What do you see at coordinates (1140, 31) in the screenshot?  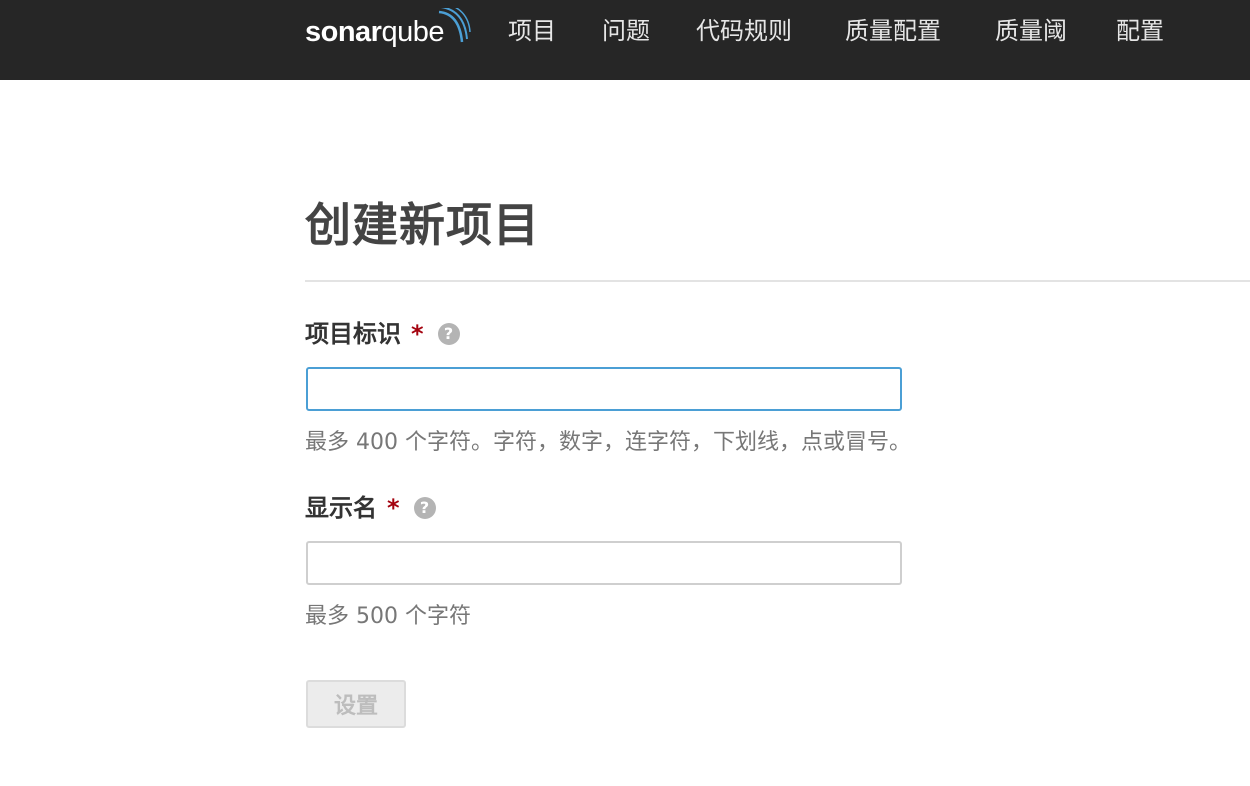 I see `nav-item-administration: 配置` at bounding box center [1140, 31].